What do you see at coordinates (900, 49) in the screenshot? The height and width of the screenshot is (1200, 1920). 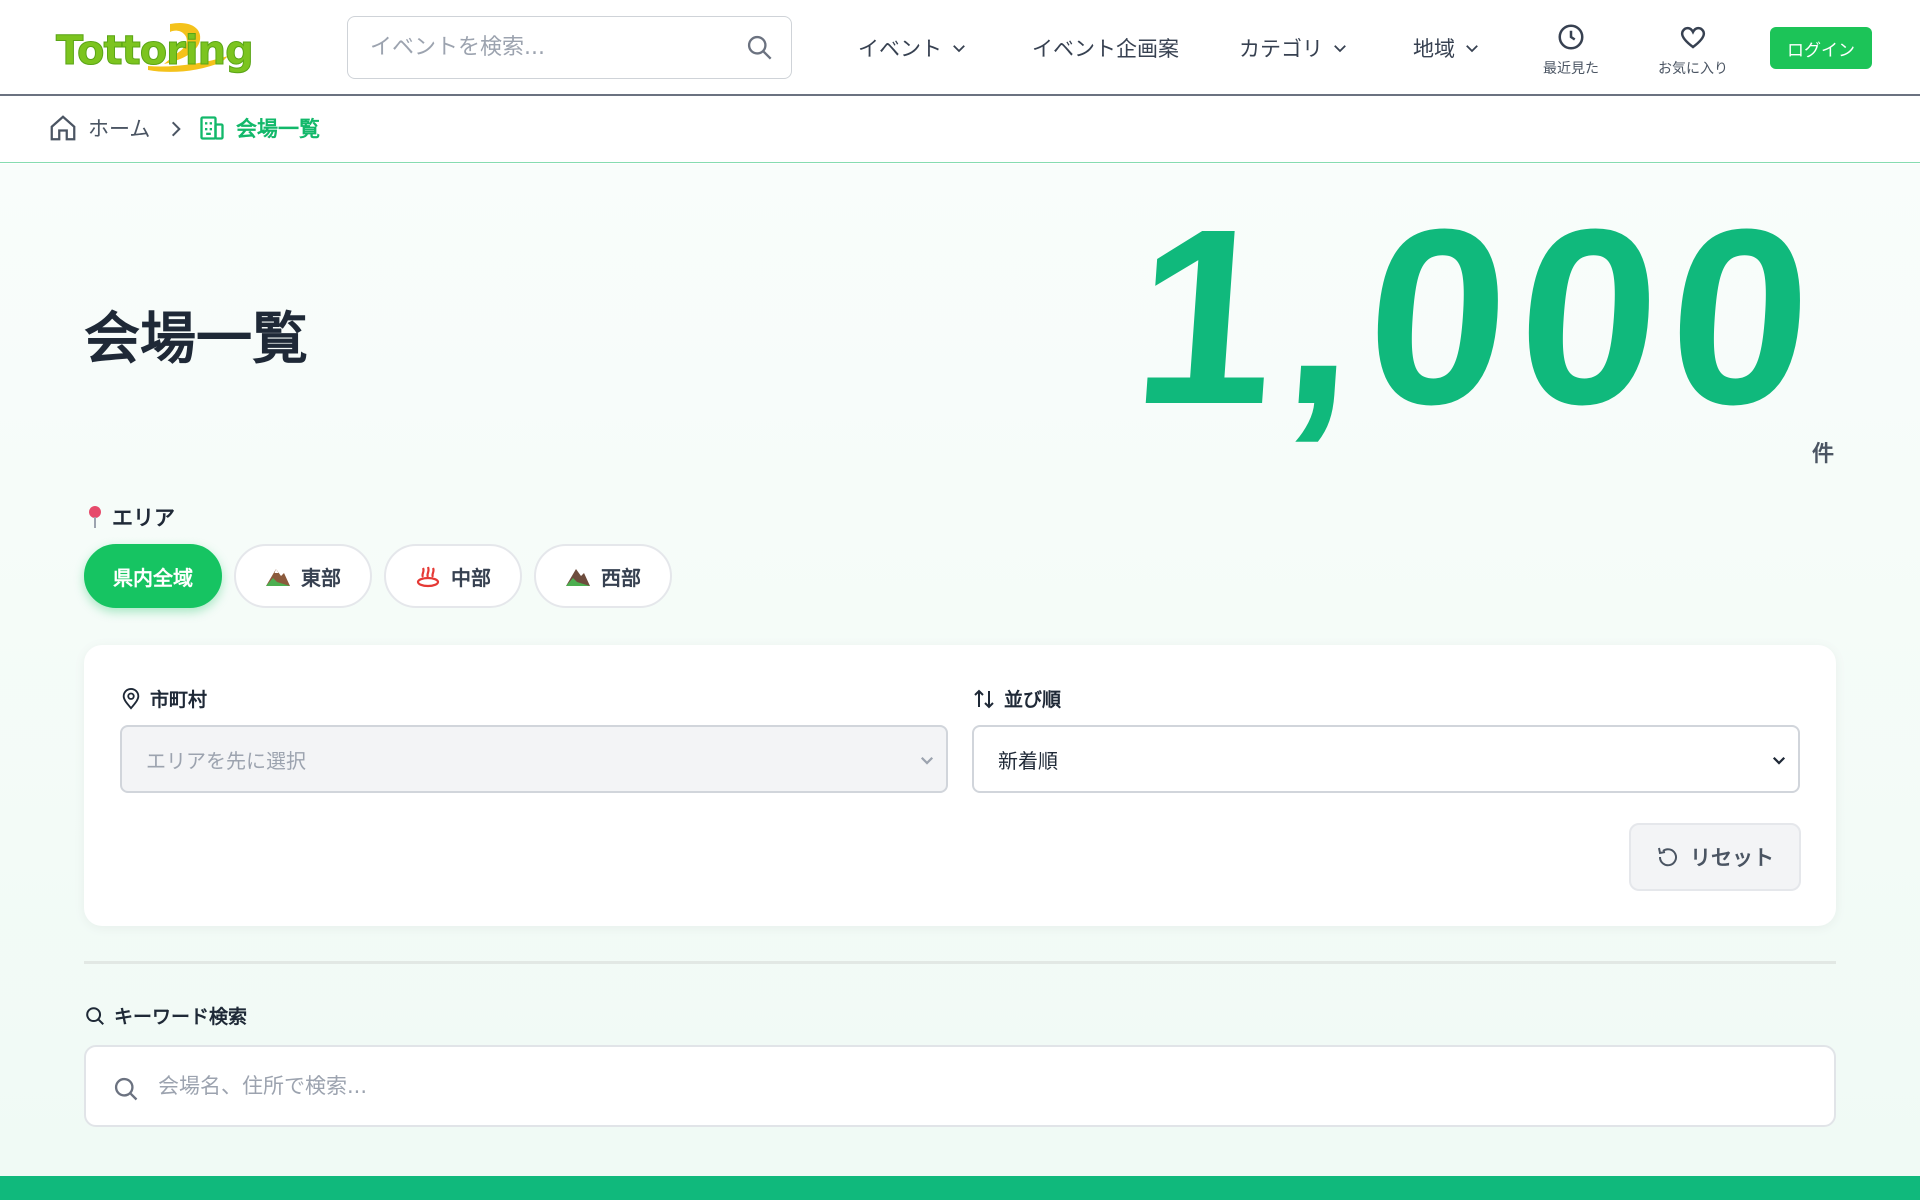 I see `nav-events-label: イベント` at bounding box center [900, 49].